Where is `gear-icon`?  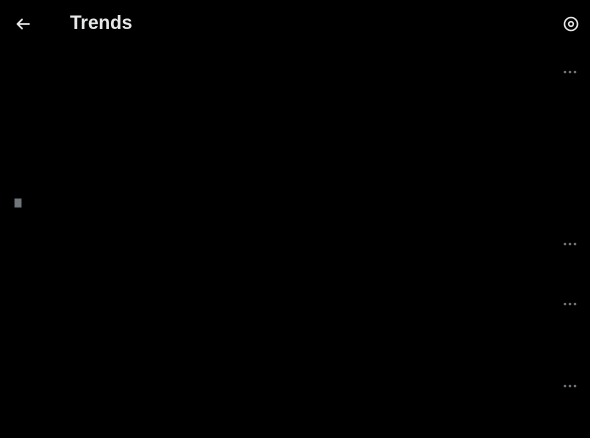
gear-icon is located at coordinates (571, 24).